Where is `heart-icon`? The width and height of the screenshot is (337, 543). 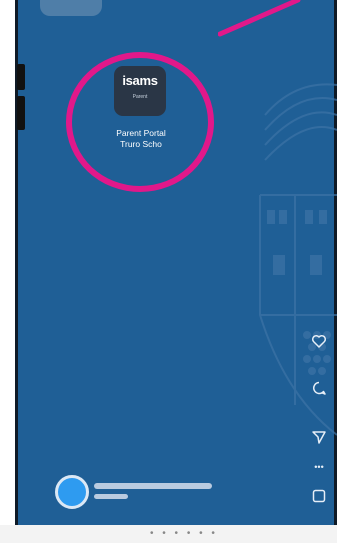 heart-icon is located at coordinates (319, 341).